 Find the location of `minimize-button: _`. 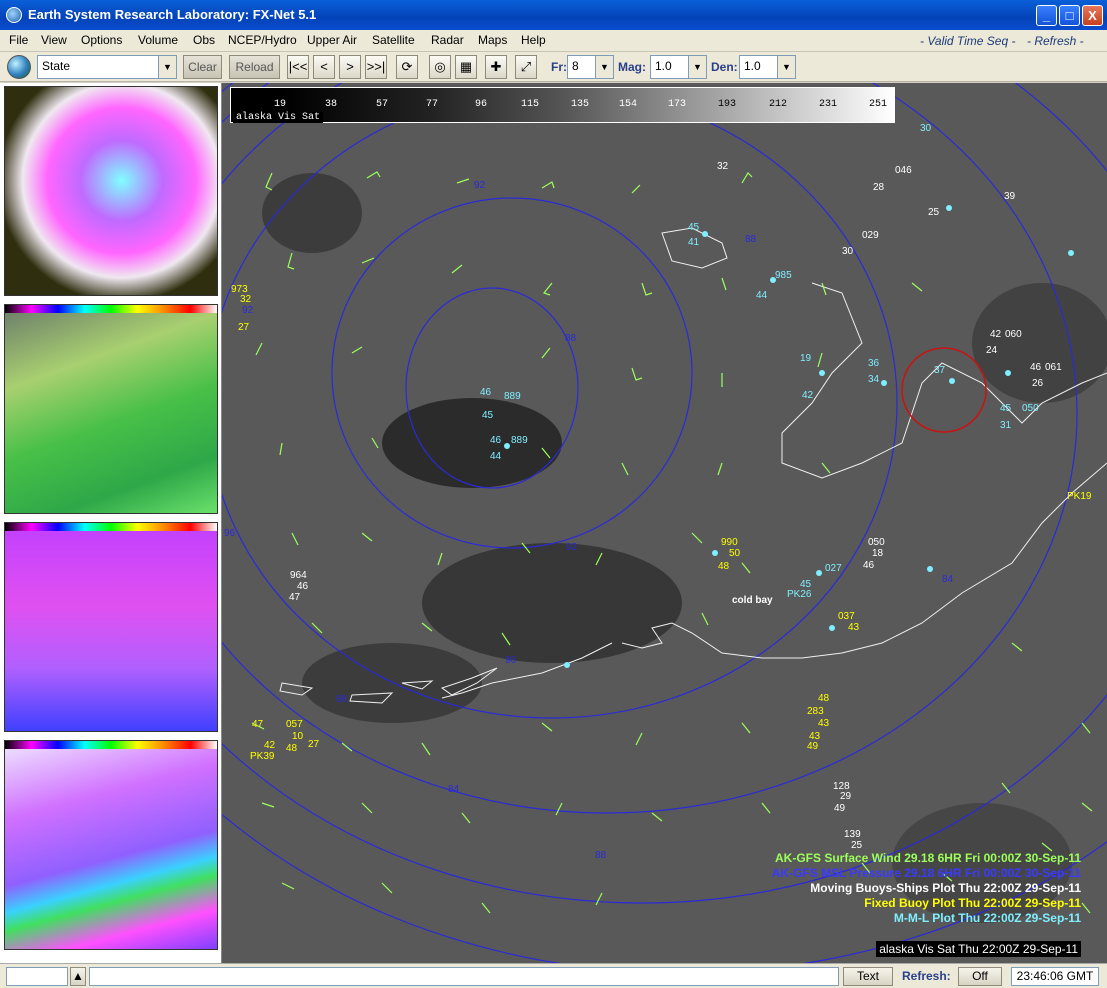

minimize-button: _ is located at coordinates (1046, 15).